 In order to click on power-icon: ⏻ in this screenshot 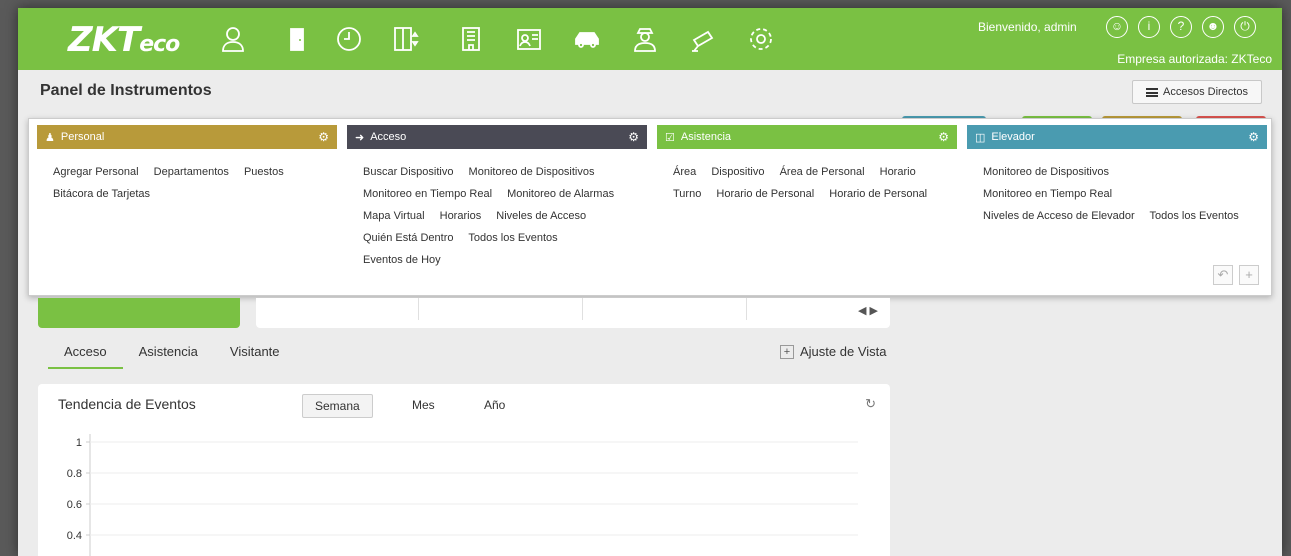, I will do `click(1245, 27)`.